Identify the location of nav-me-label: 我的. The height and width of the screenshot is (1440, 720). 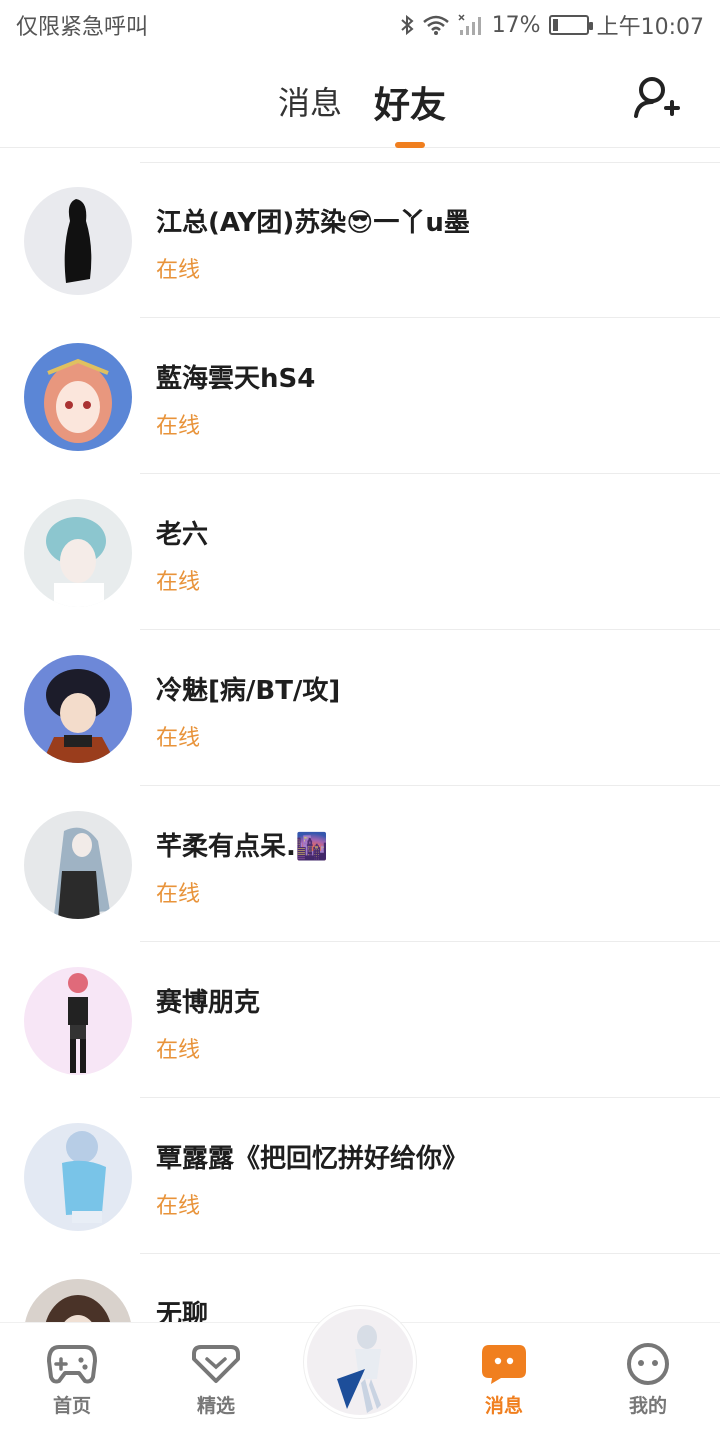
(647, 1406).